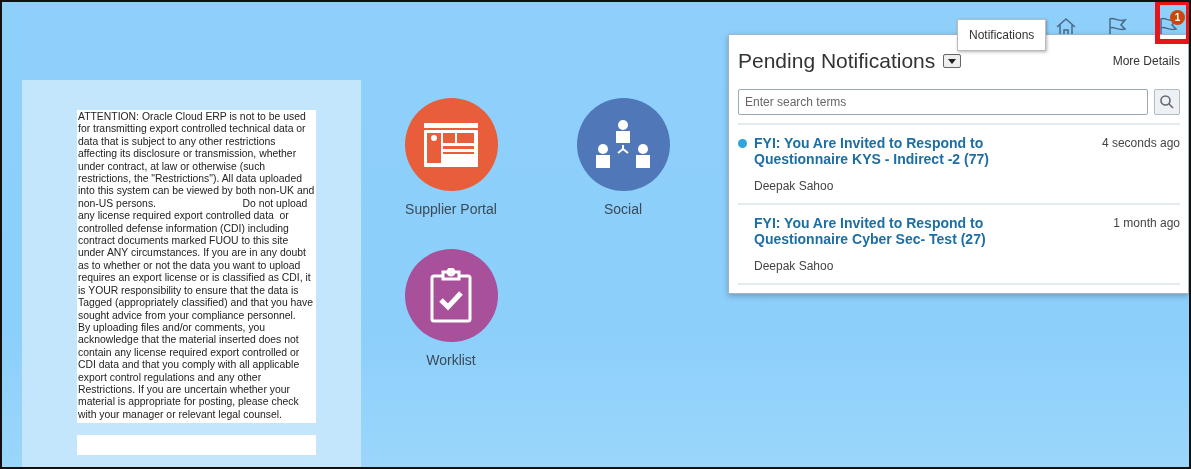 This screenshot has height=469, width=1191. I want to click on notification-link: FYI: You Are Invited to Respond to Questionnaire Cyber Sec- Test (27), so click(914, 231).